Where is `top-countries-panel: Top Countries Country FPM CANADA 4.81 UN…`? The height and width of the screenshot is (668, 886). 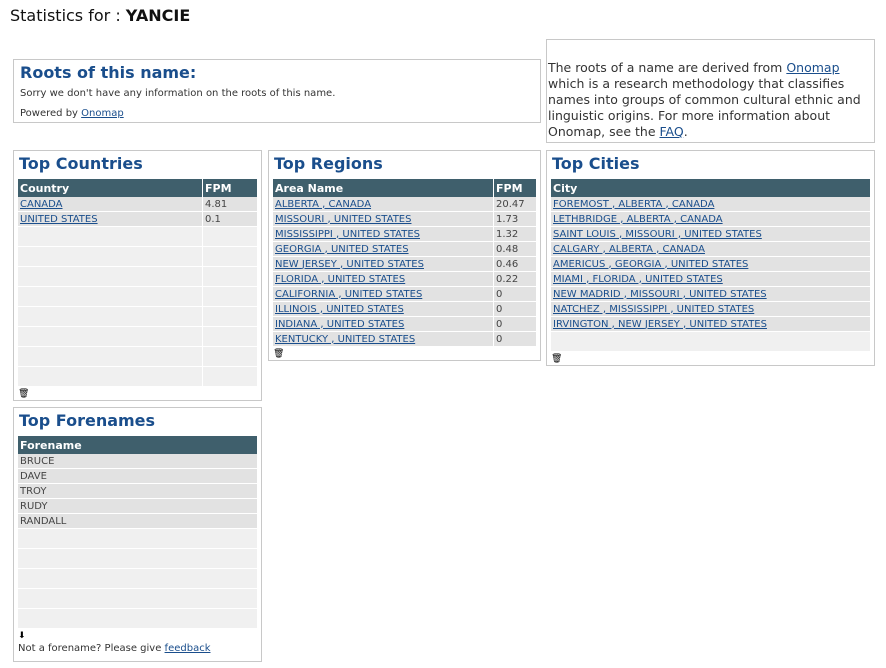 top-countries-panel: Top Countries Country FPM CANADA 4.81 UN… is located at coordinates (137, 275).